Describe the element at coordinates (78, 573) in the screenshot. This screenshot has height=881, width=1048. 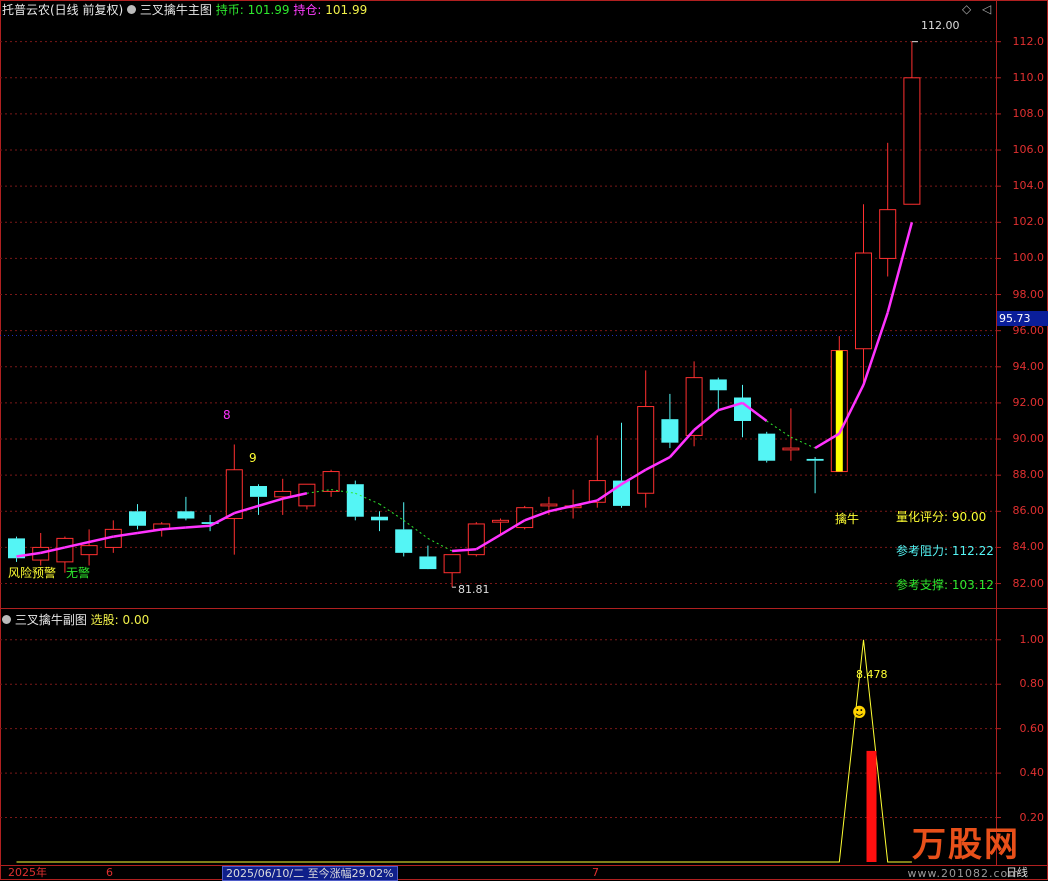
I see `no-warning-label: 无警` at that location.